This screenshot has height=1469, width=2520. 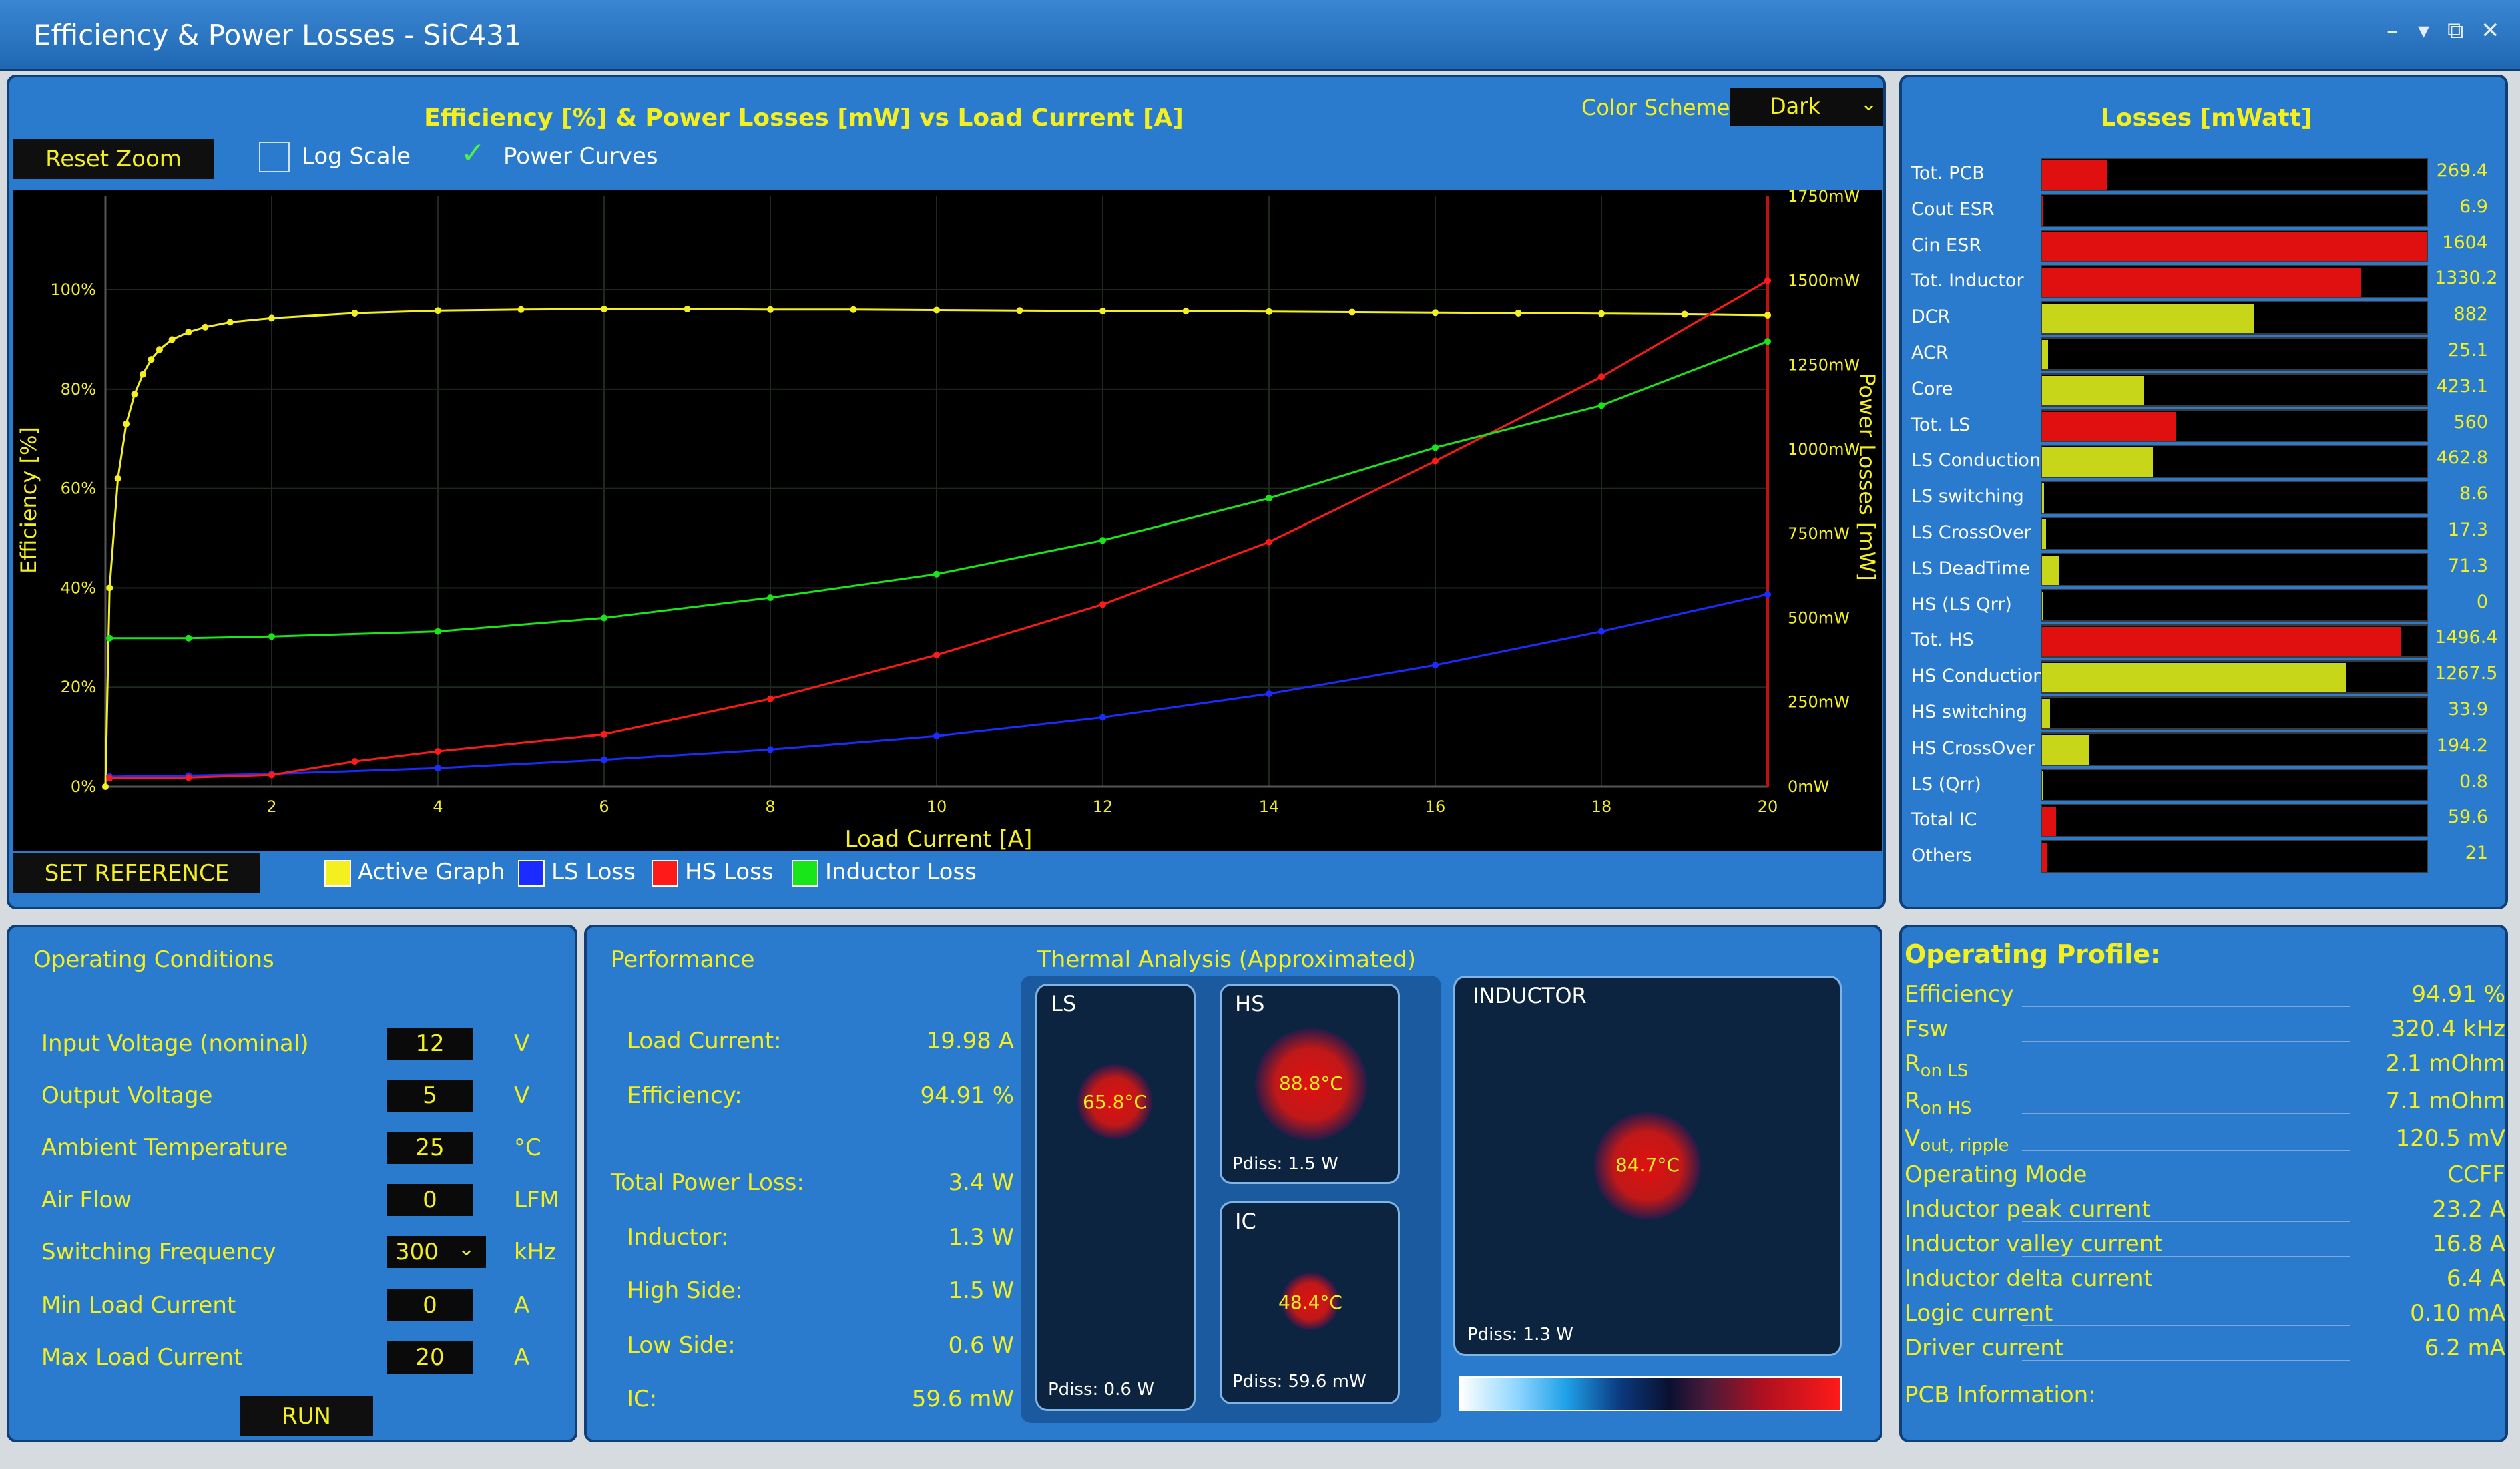 What do you see at coordinates (1227, 959) in the screenshot?
I see `thermal-title: Thermal Analysis (Approximated)` at bounding box center [1227, 959].